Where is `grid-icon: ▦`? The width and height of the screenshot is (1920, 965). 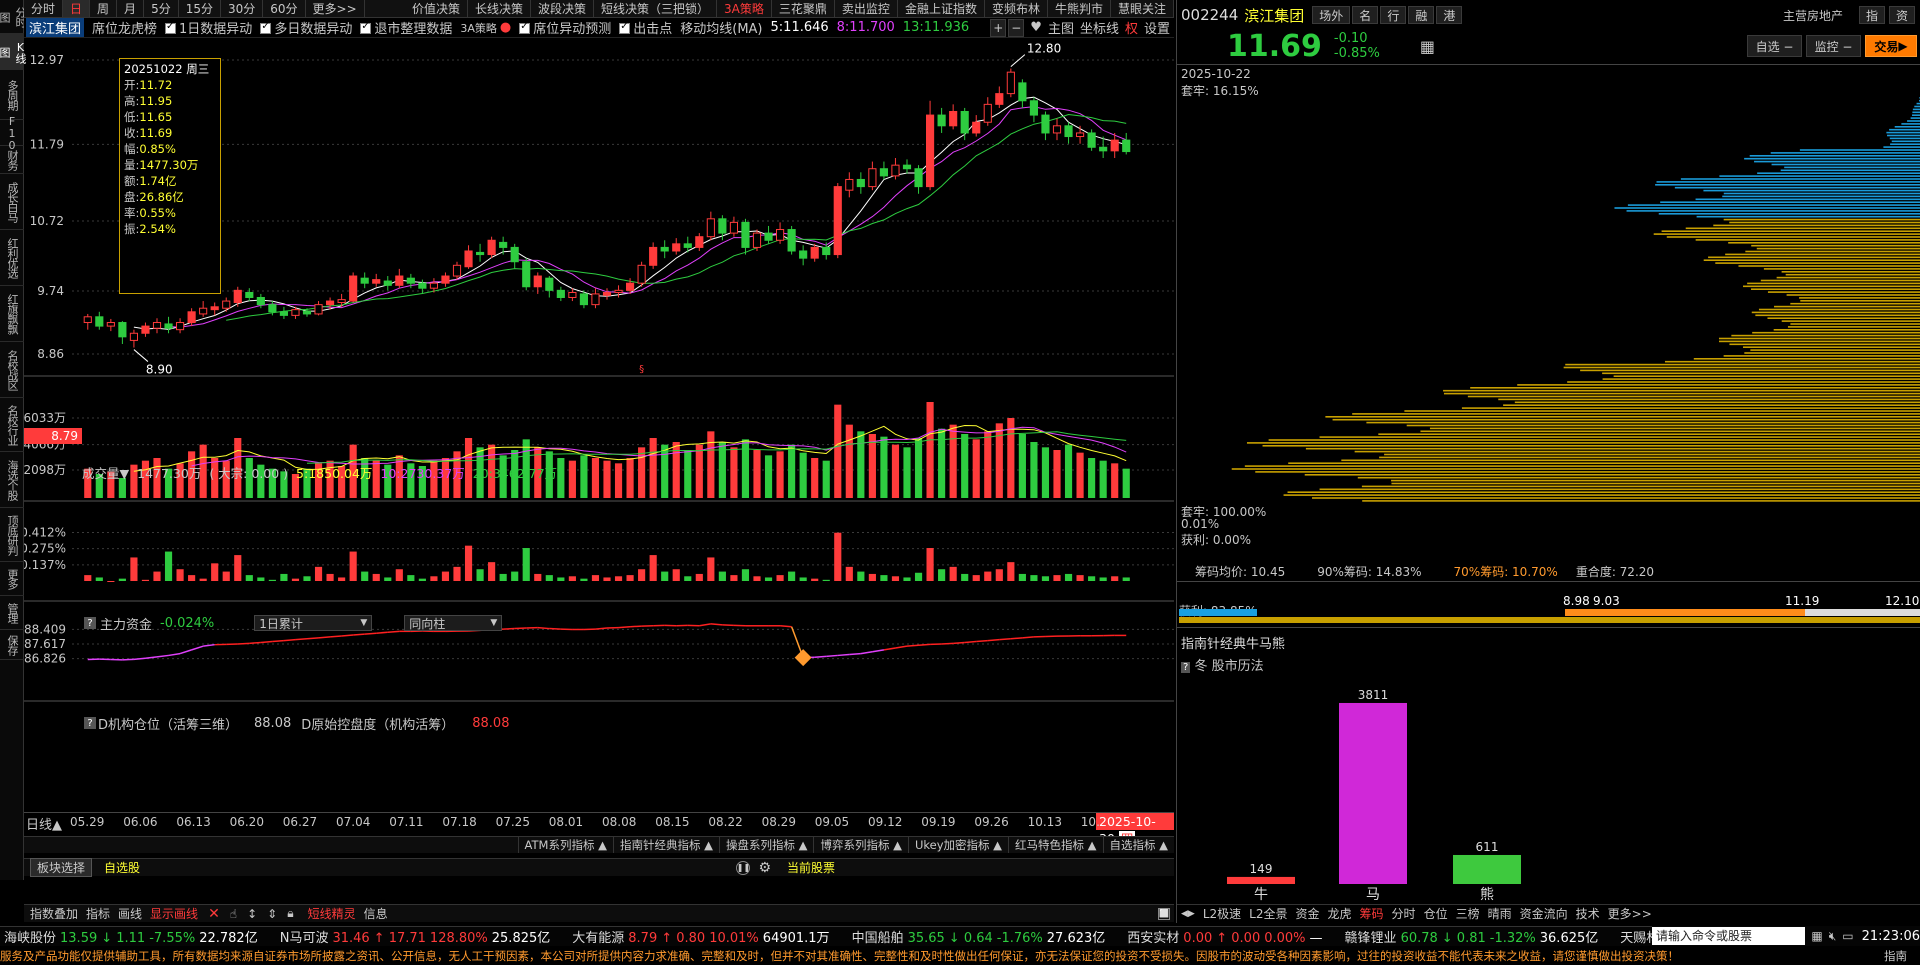
grid-icon: ▦ is located at coordinates (1816, 936).